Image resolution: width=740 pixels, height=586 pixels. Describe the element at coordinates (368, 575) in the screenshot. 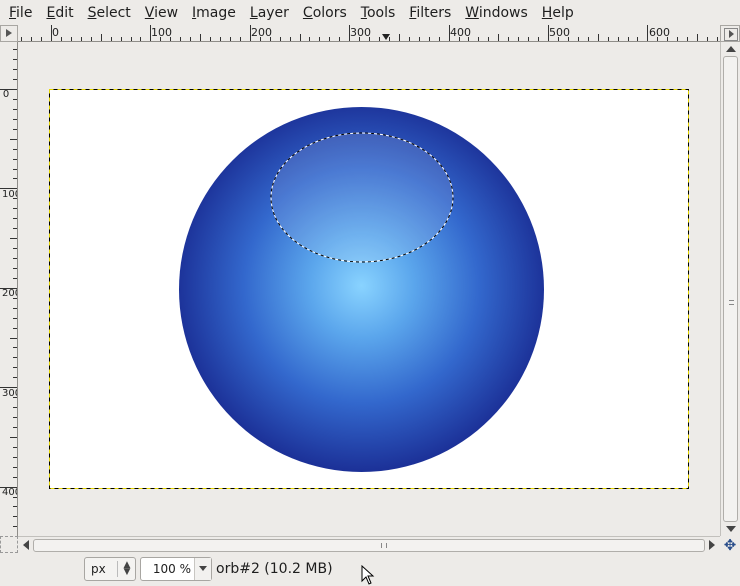

I see `pointer-cursor-icon` at that location.